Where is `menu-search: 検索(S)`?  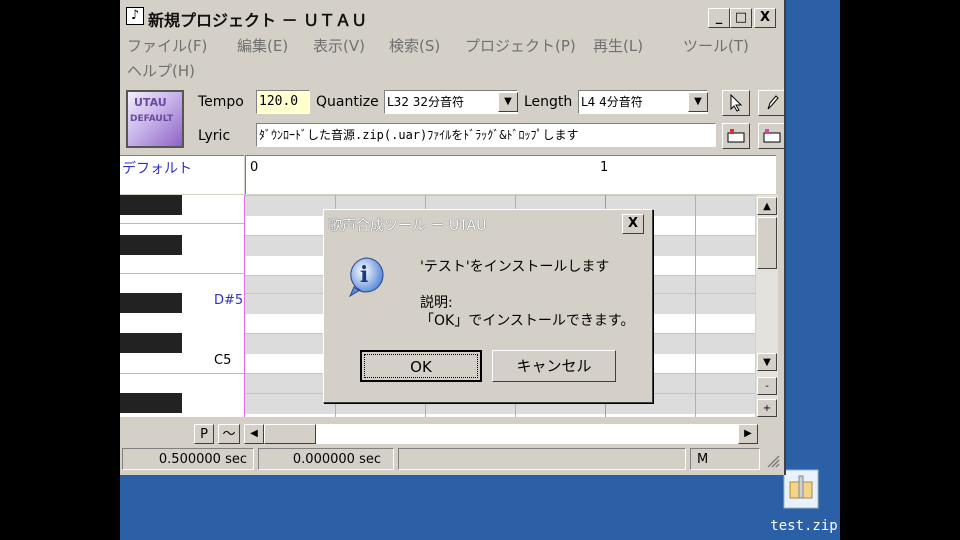 menu-search: 検索(S) is located at coordinates (414, 45).